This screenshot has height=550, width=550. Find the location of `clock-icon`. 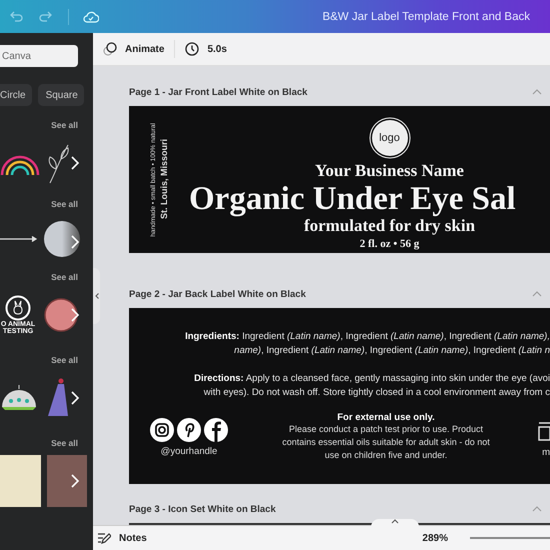

clock-icon is located at coordinates (192, 49).